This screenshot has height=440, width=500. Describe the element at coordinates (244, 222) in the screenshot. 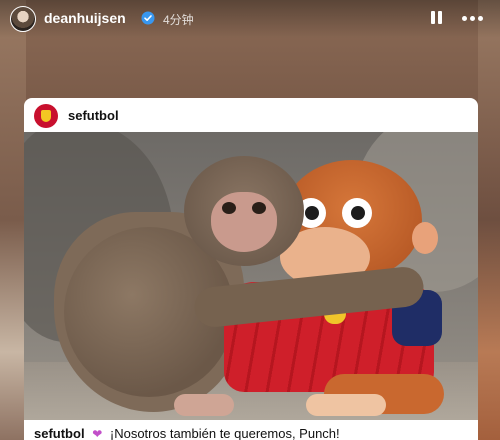

I see `monkey-face` at that location.